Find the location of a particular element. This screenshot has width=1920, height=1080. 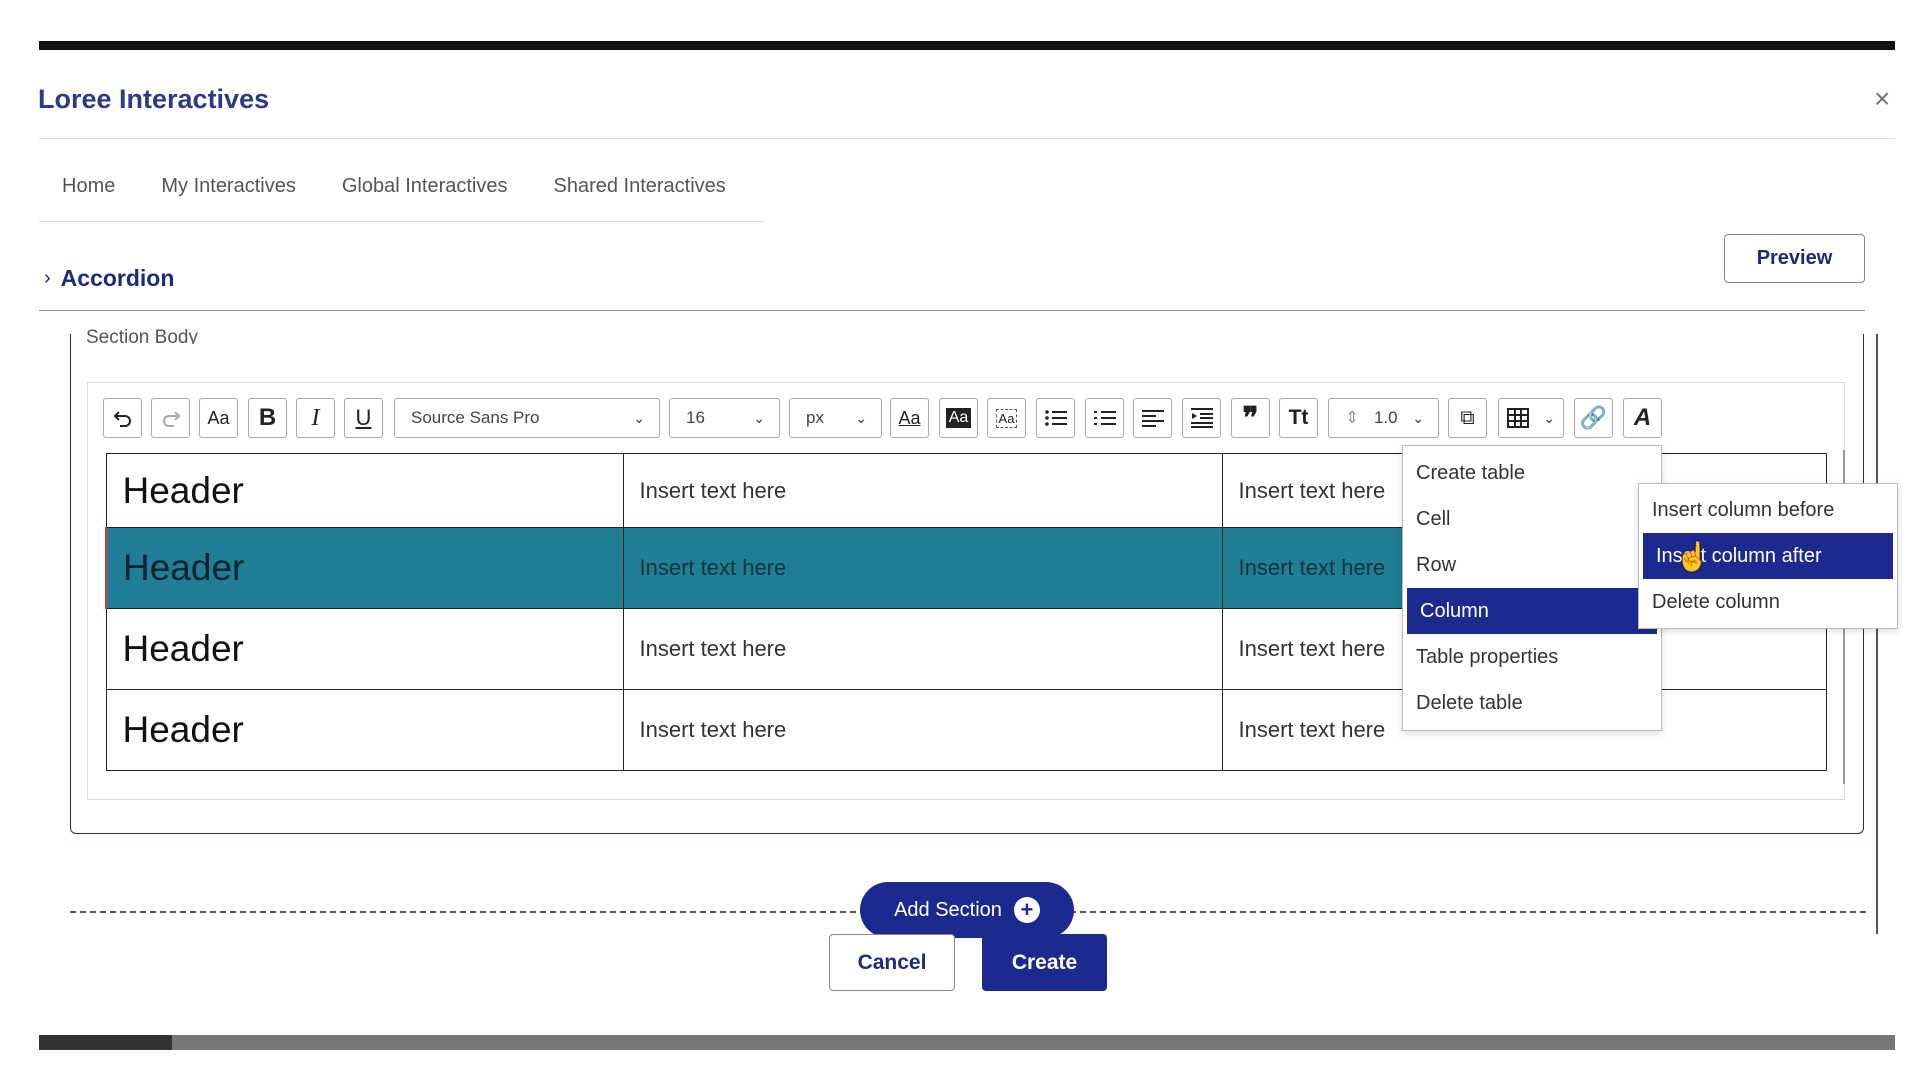

font-family-value: Source Sans Pro is located at coordinates (475, 417).